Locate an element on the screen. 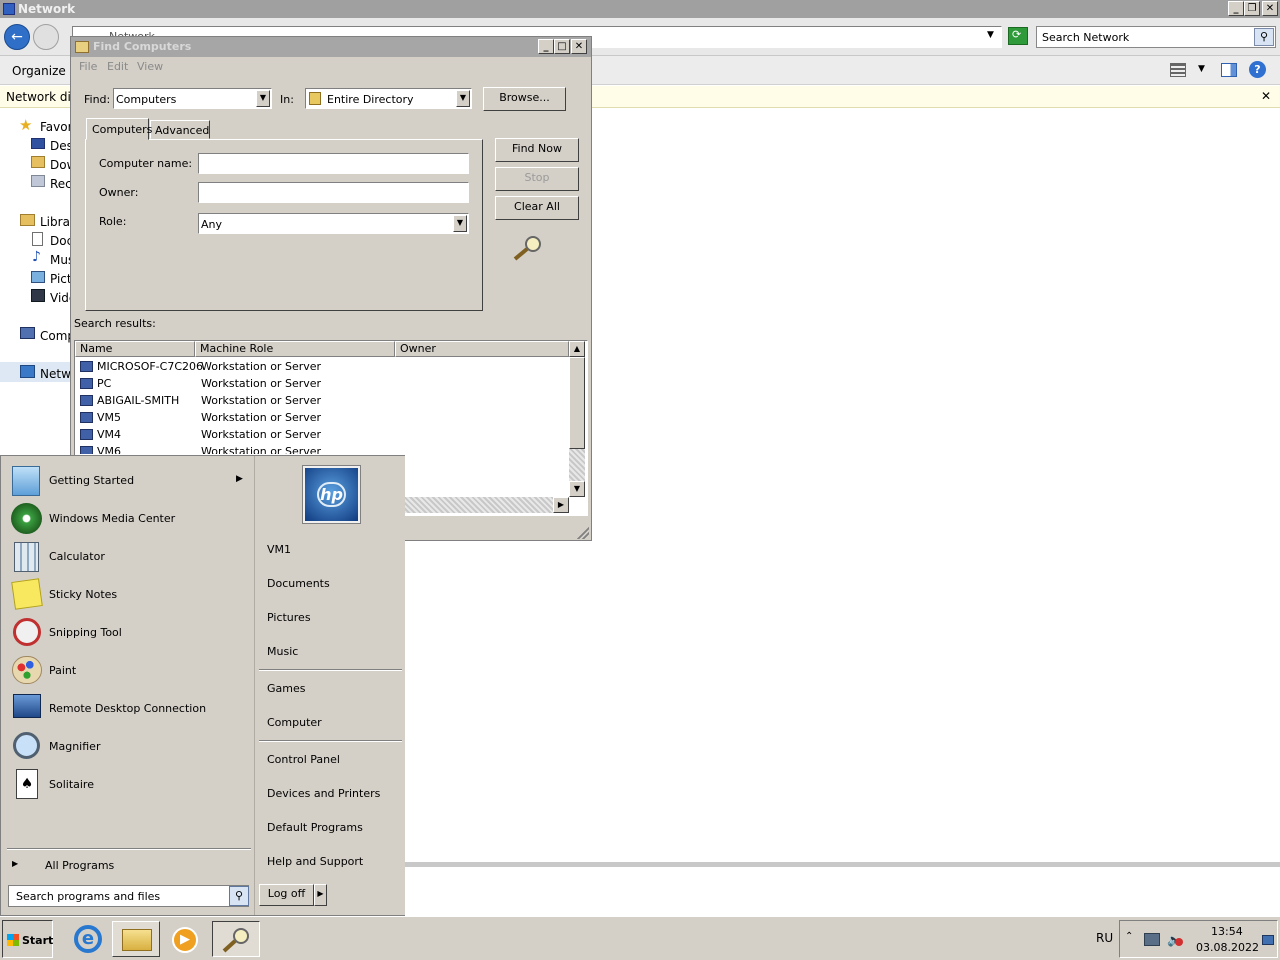 The image size is (1280, 960). start-item-computer: Computer is located at coordinates (294, 722).